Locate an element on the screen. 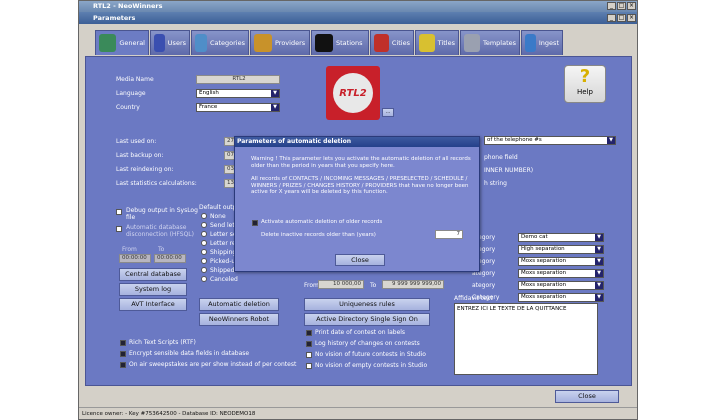 The image size is (726, 420). tab-categories: Categories is located at coordinates (220, 42).